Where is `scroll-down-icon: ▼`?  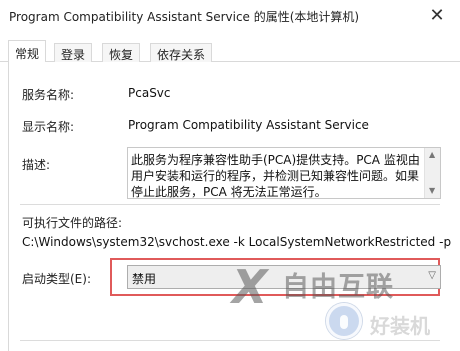
scroll-down-icon: ▼ is located at coordinates (432, 190).